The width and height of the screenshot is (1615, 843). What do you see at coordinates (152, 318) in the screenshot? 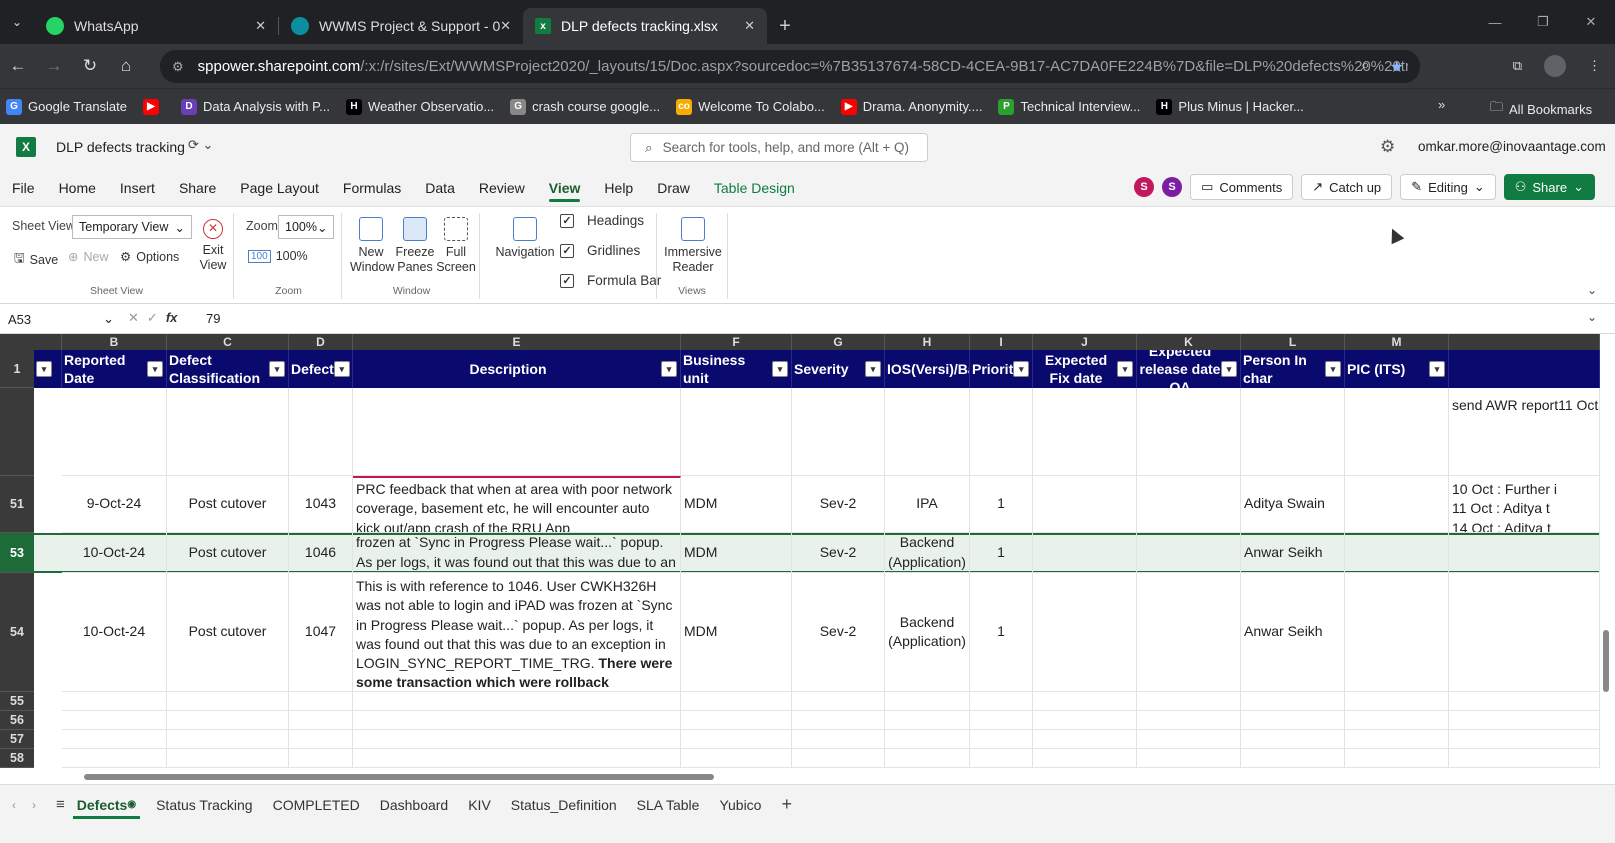
I see `confirm-entry-icon: ✓` at bounding box center [152, 318].